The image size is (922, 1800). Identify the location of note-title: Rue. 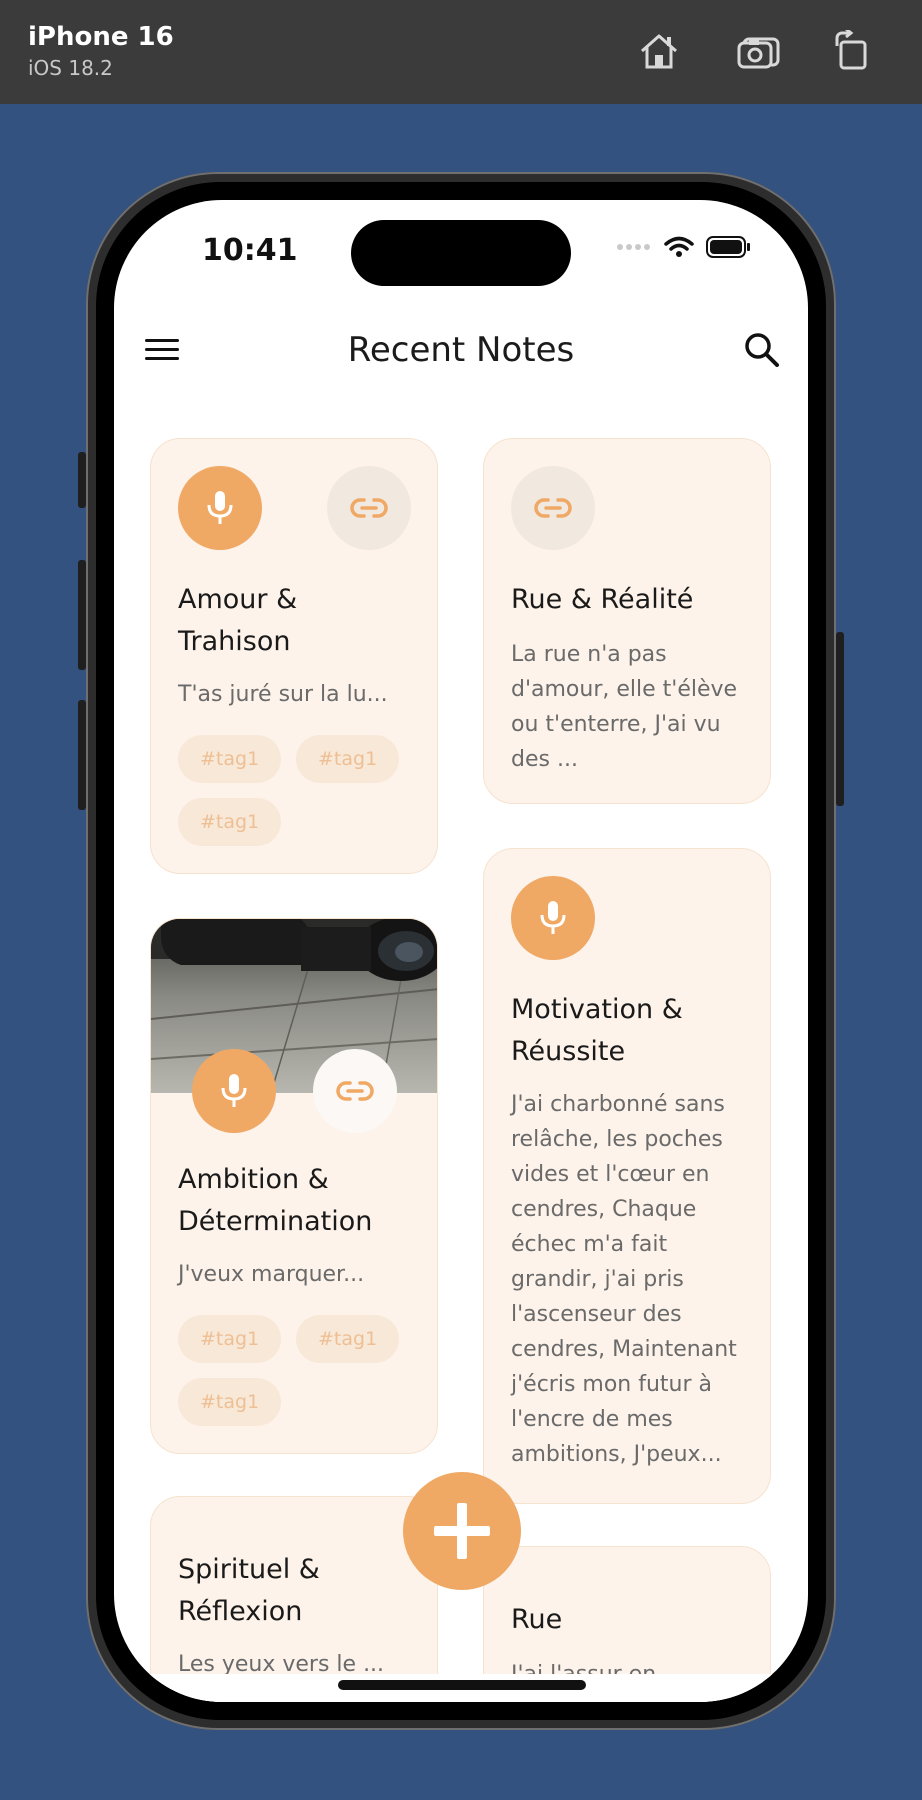
(537, 1619).